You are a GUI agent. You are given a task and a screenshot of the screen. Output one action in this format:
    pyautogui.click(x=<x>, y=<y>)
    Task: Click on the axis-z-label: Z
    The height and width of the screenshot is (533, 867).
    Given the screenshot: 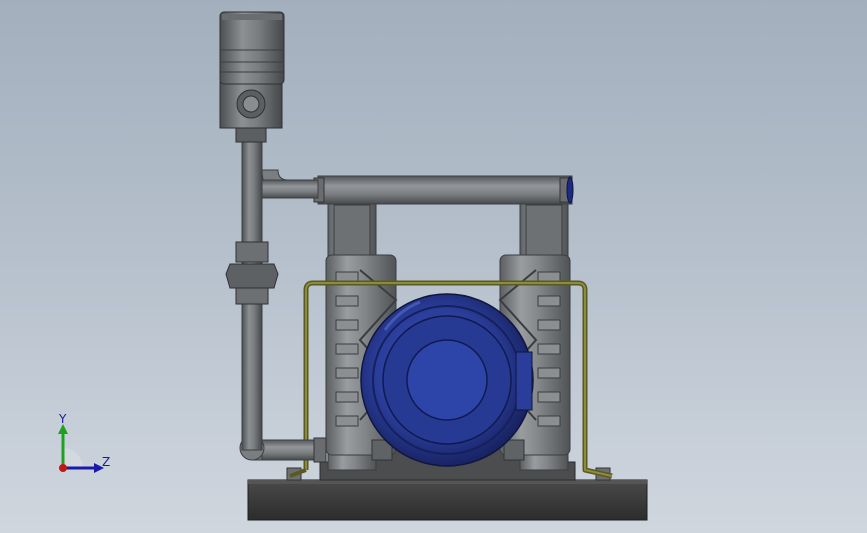 What is the action you would take?
    pyautogui.click(x=106, y=462)
    